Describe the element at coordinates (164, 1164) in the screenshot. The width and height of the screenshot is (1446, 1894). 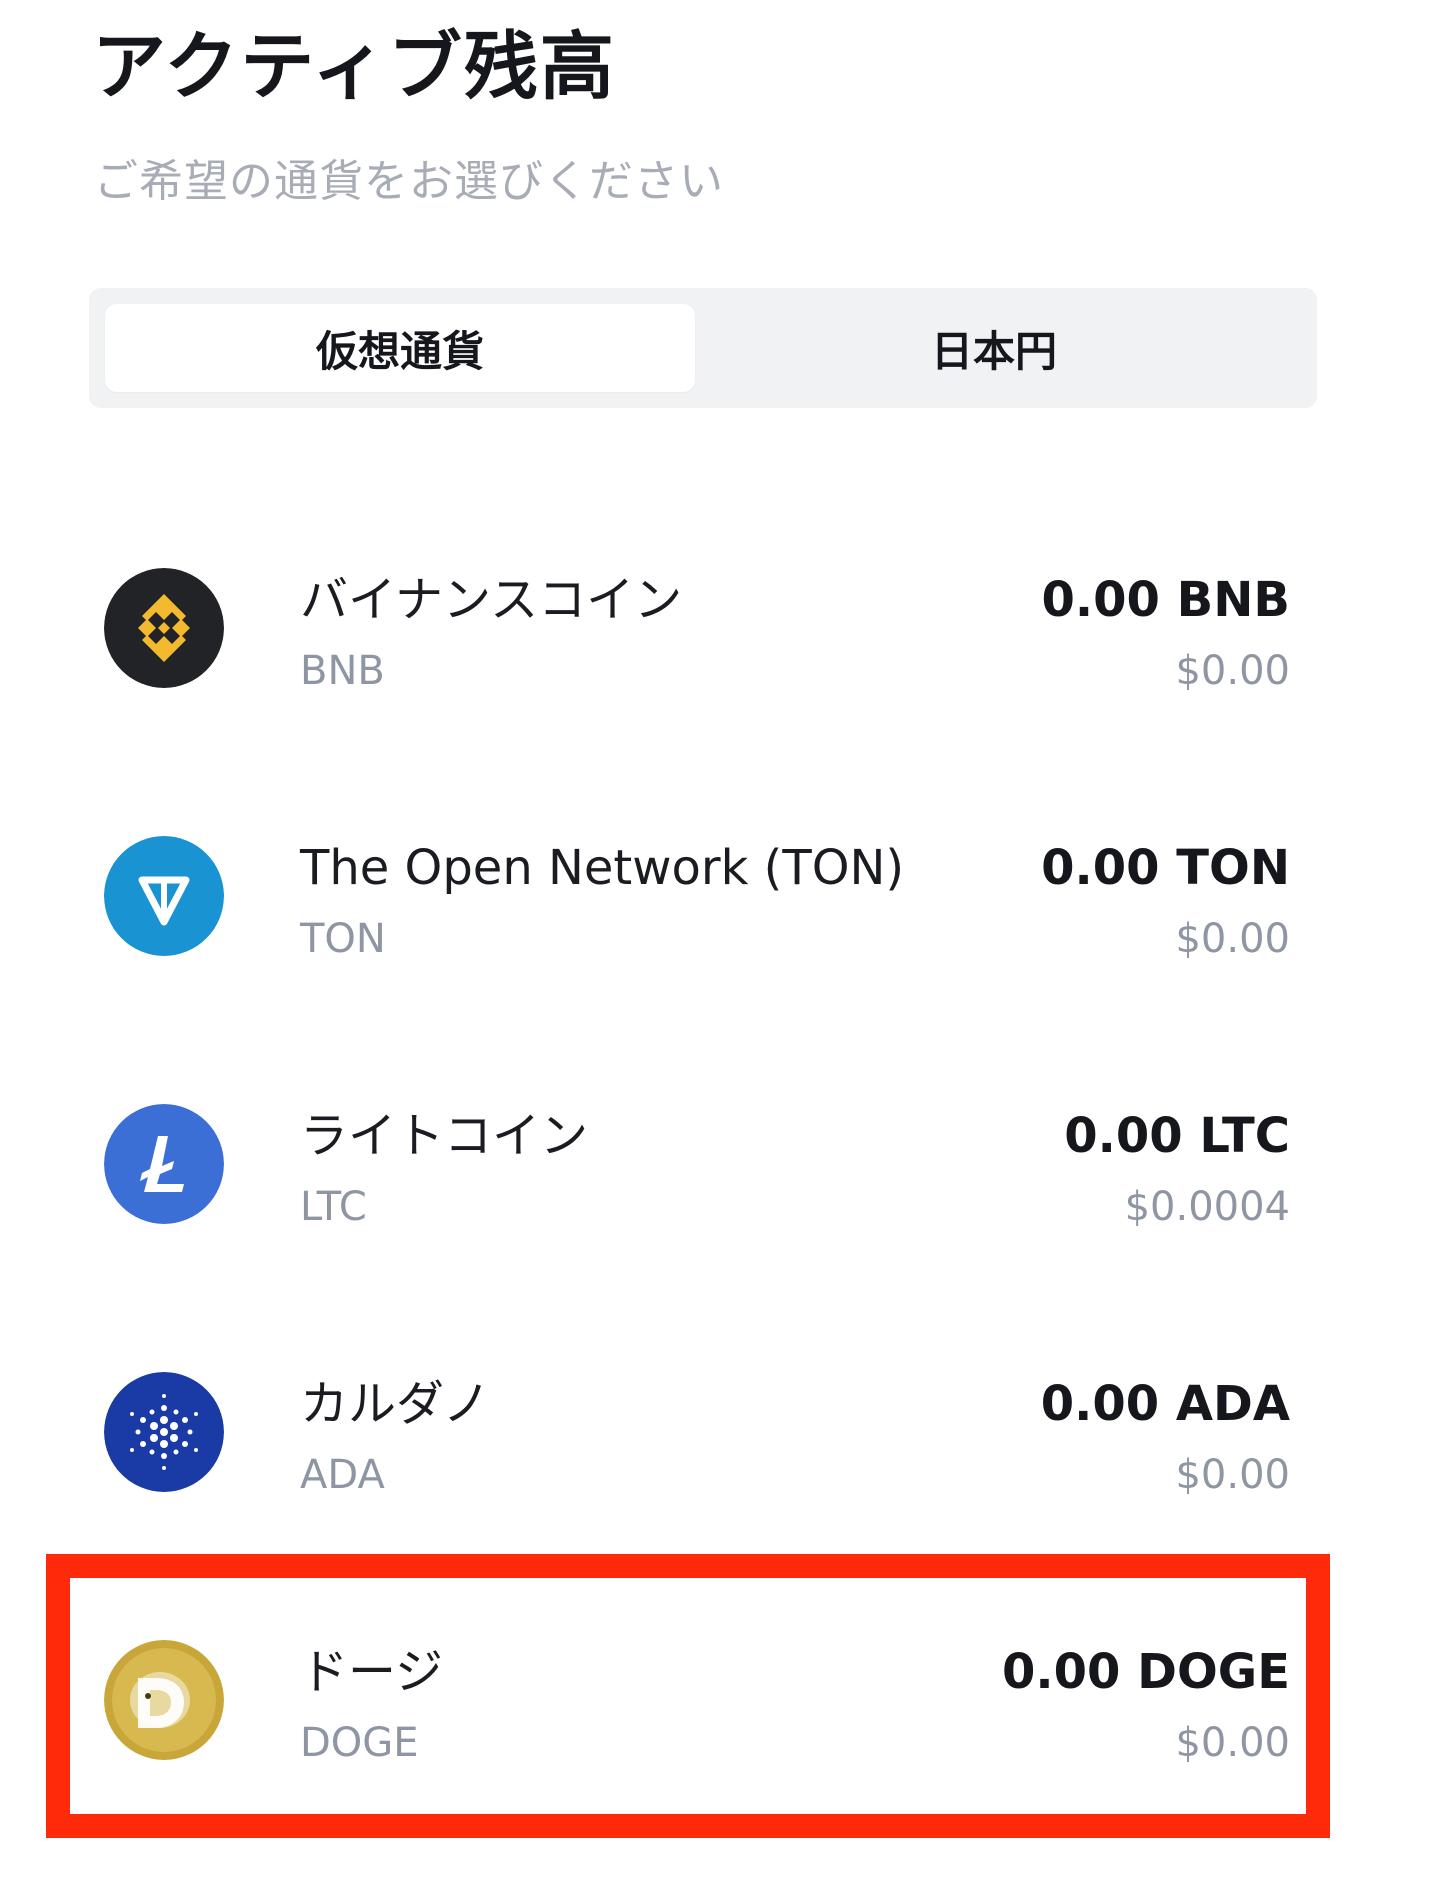
I see `litecoin-icon` at that location.